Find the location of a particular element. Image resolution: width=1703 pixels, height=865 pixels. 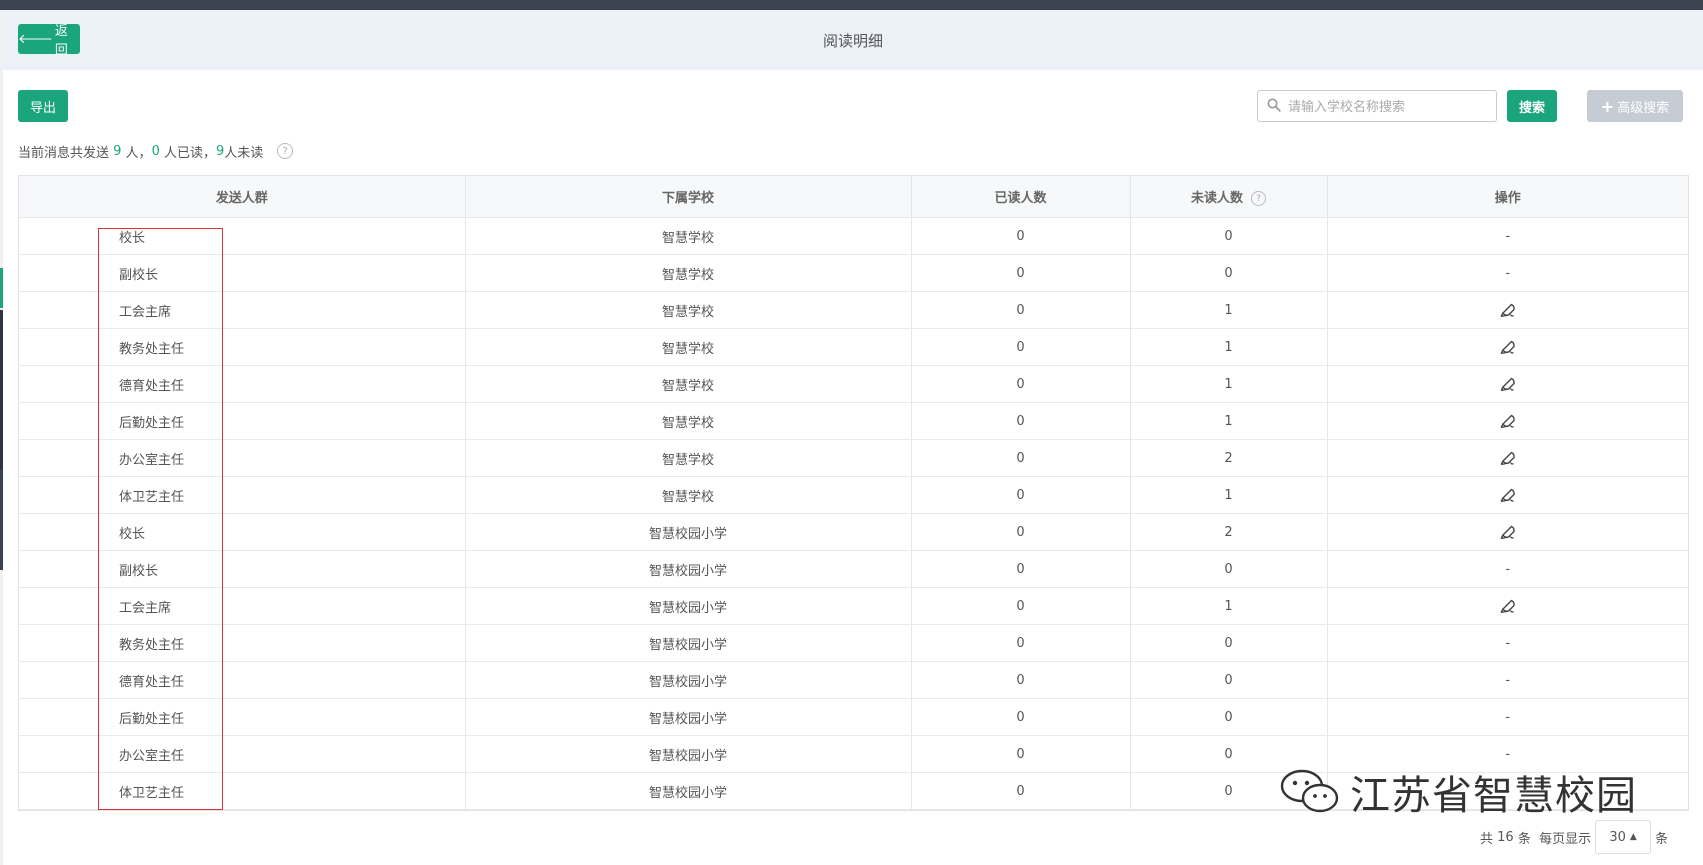

col-header-unread-label: 未读人数 is located at coordinates (1216, 198).